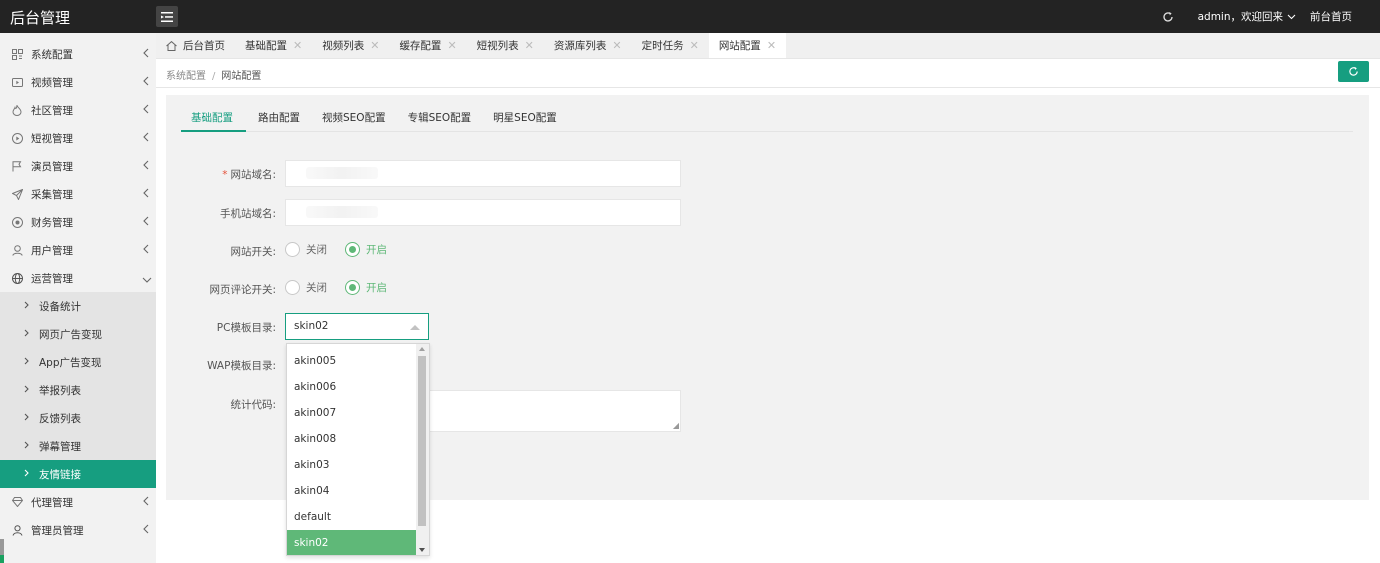 Image resolution: width=1380 pixels, height=563 pixels. I want to click on sidebar-subitem-feedback: 反馈列表, so click(78, 418).